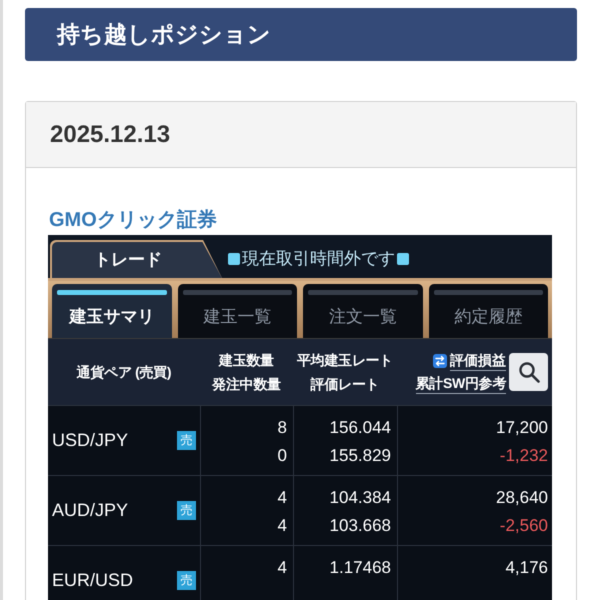 This screenshot has width=600, height=600. What do you see at coordinates (282, 455) in the screenshot?
I see `pending-quantity-value: 0` at bounding box center [282, 455].